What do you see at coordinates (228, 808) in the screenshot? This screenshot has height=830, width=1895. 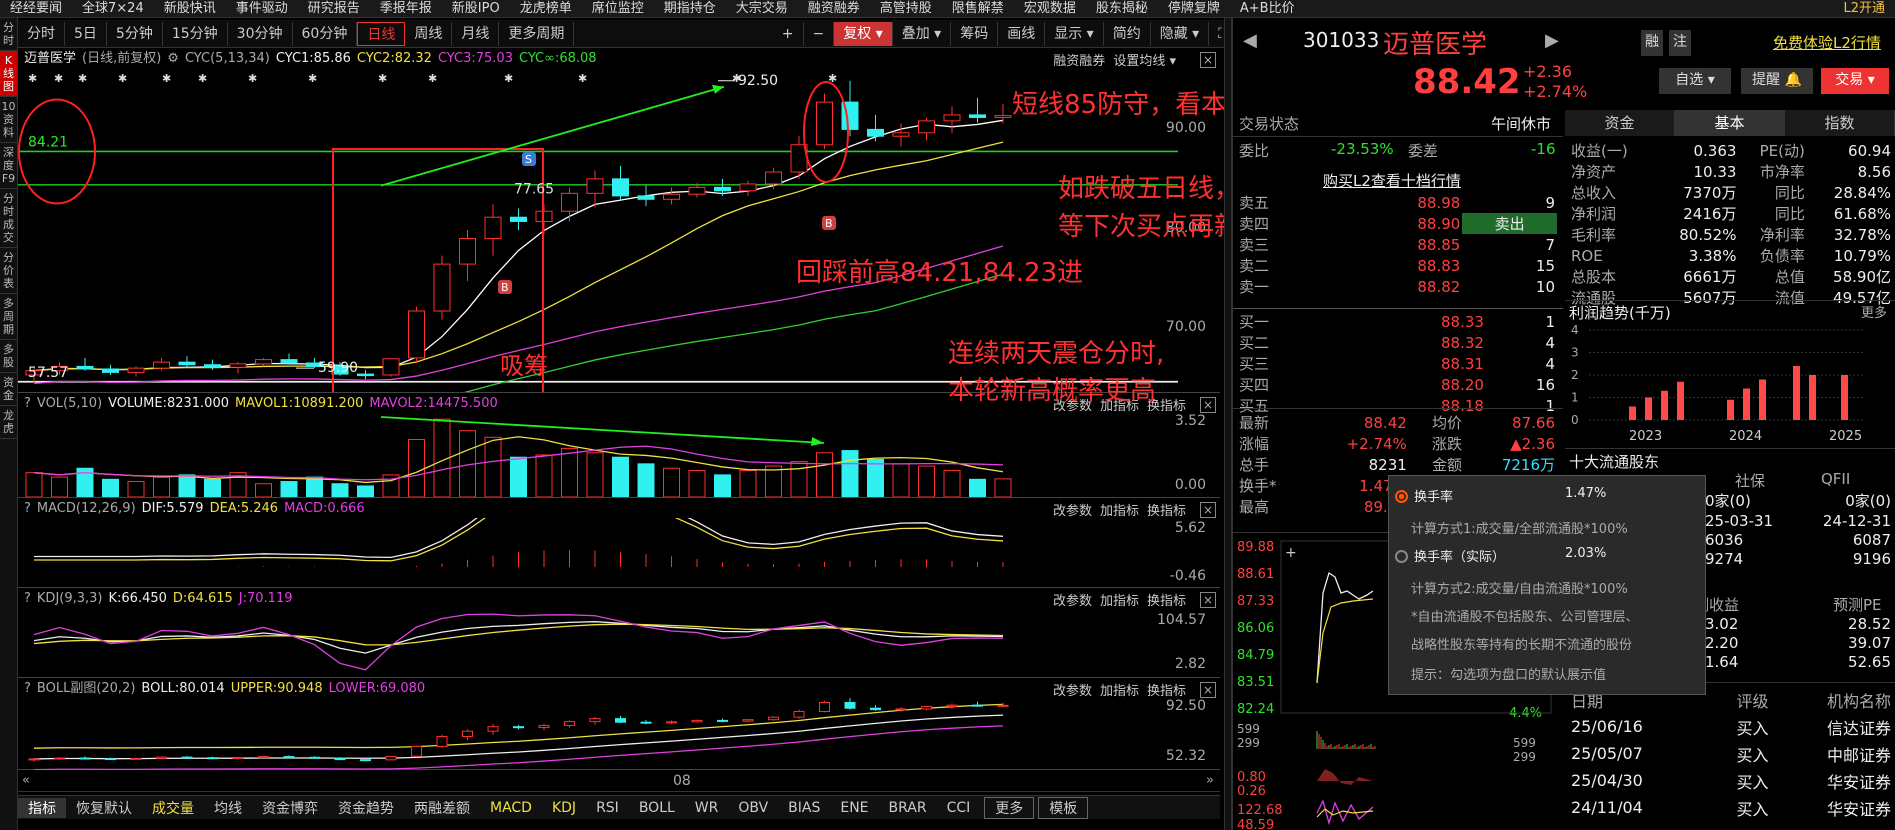 I see `indicator-tab: 均线` at bounding box center [228, 808].